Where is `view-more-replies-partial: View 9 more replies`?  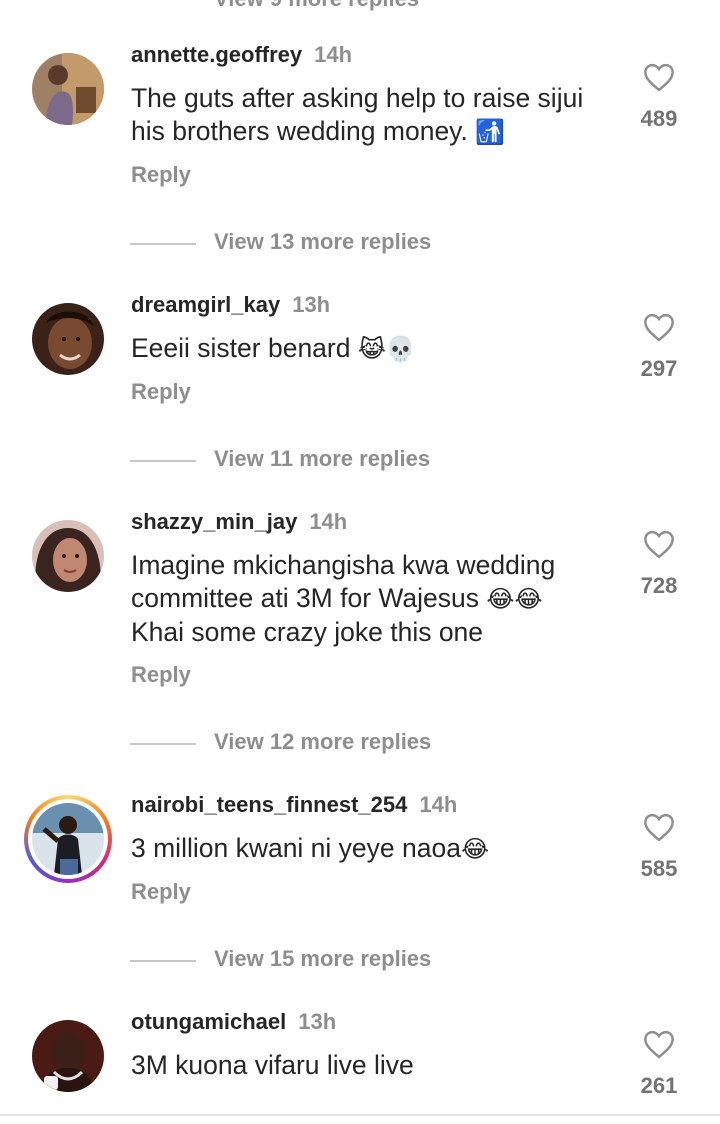
view-more-replies-partial: View 9 more replies is located at coordinates (316, 6).